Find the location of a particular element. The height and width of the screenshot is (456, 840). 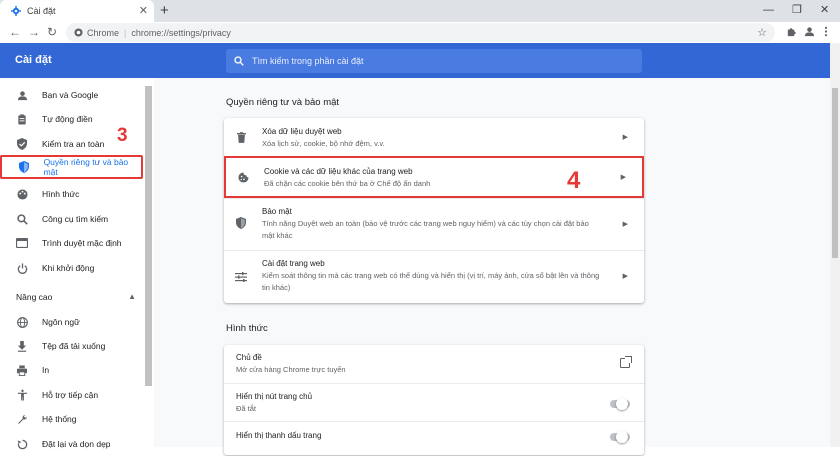

sidebar-item-search-engine: Công cụ tìm kiếm is located at coordinates (71, 219).